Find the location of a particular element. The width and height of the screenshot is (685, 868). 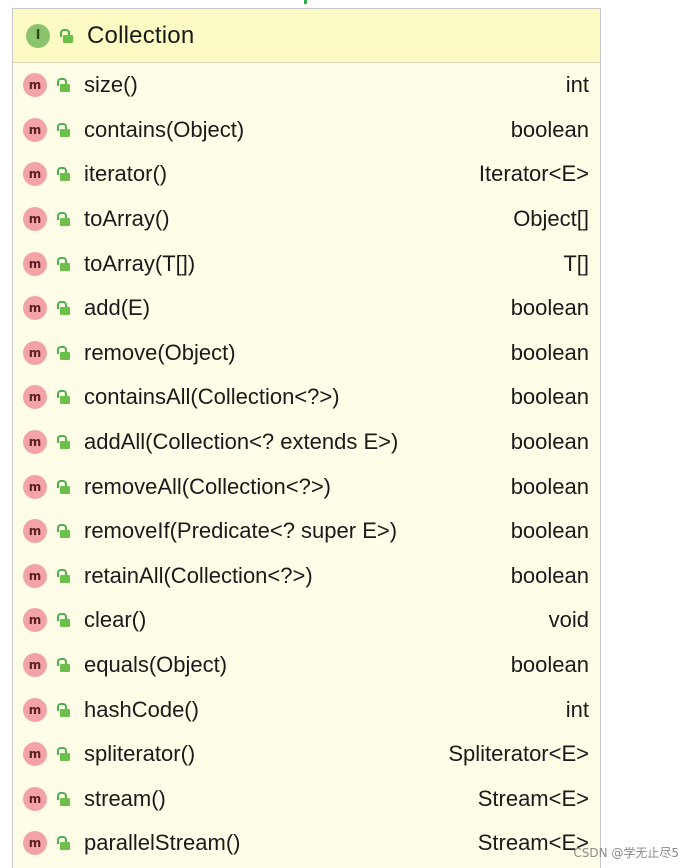

member-row: m contains(Object) boolean is located at coordinates (306, 130).